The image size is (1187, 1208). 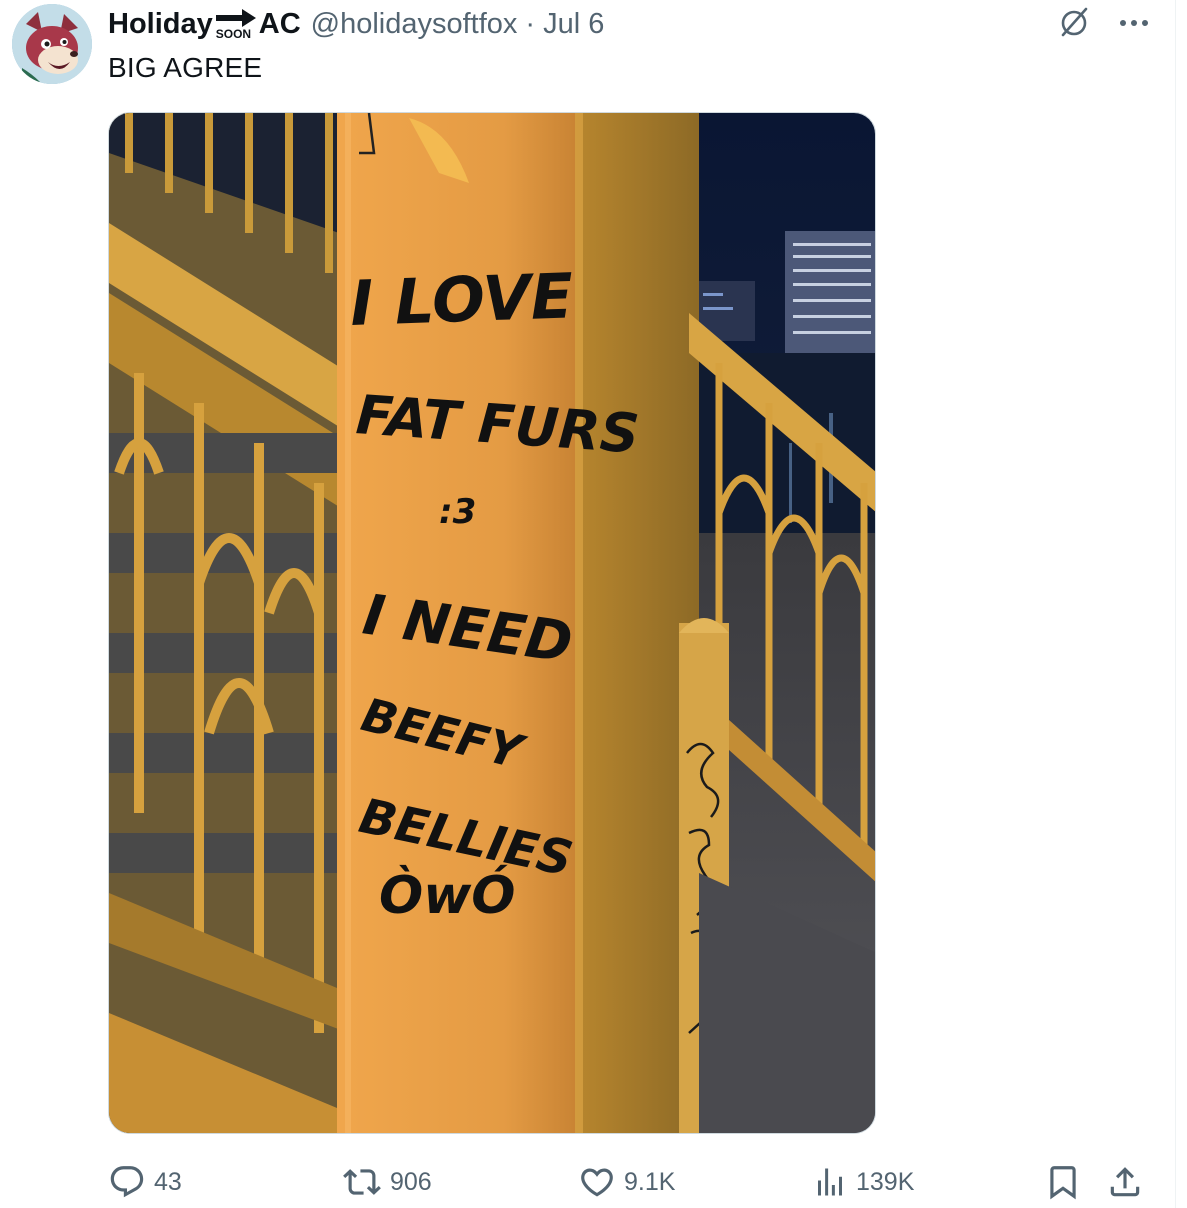 I want to click on soon-label: SOON, so click(x=233, y=34).